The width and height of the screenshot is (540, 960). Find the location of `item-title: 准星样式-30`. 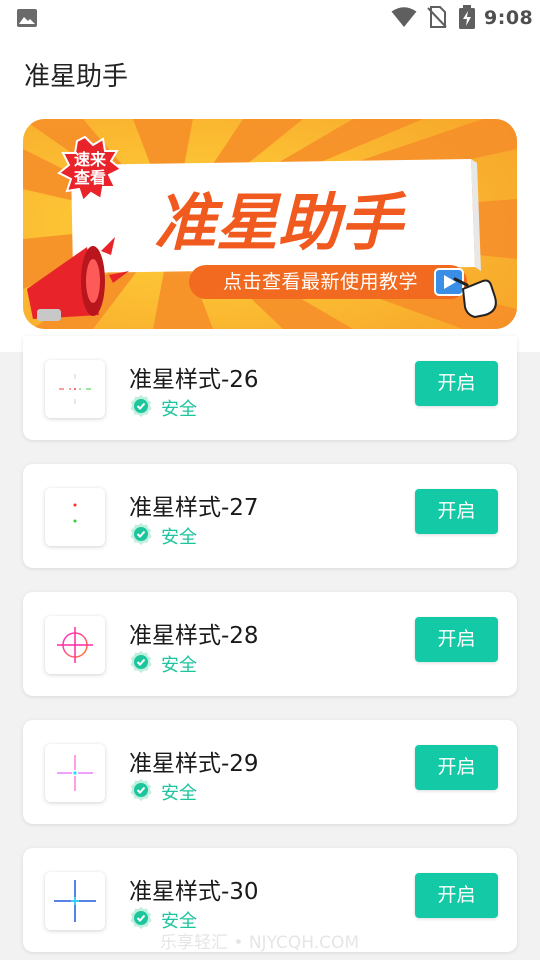

item-title: 准星样式-30 is located at coordinates (194, 892).